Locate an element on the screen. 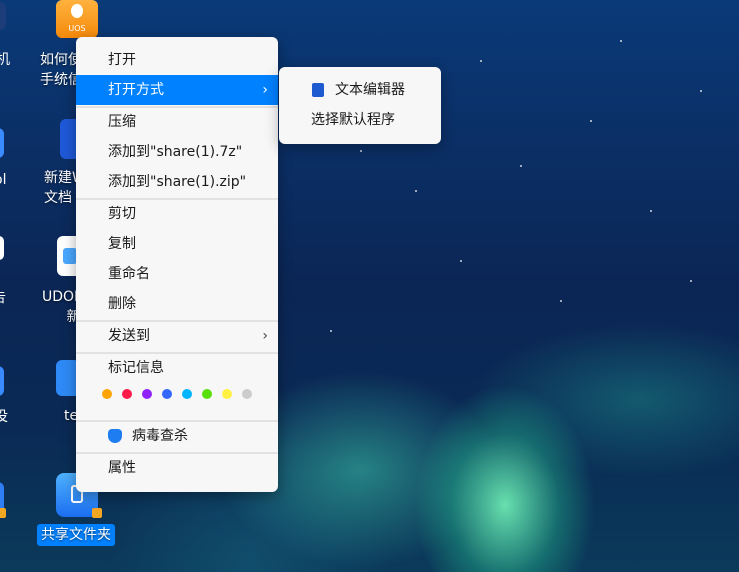  icon-label: 共享文件夹 is located at coordinates (76, 535).